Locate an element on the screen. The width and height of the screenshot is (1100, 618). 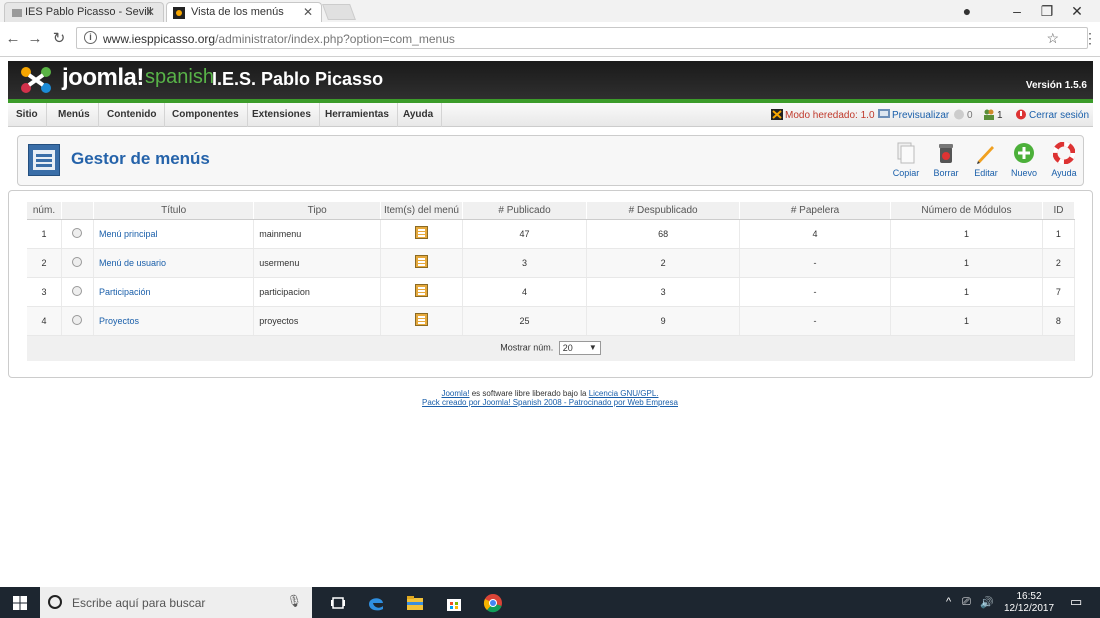
delete-button: Borrar is located at coordinates (946, 162).